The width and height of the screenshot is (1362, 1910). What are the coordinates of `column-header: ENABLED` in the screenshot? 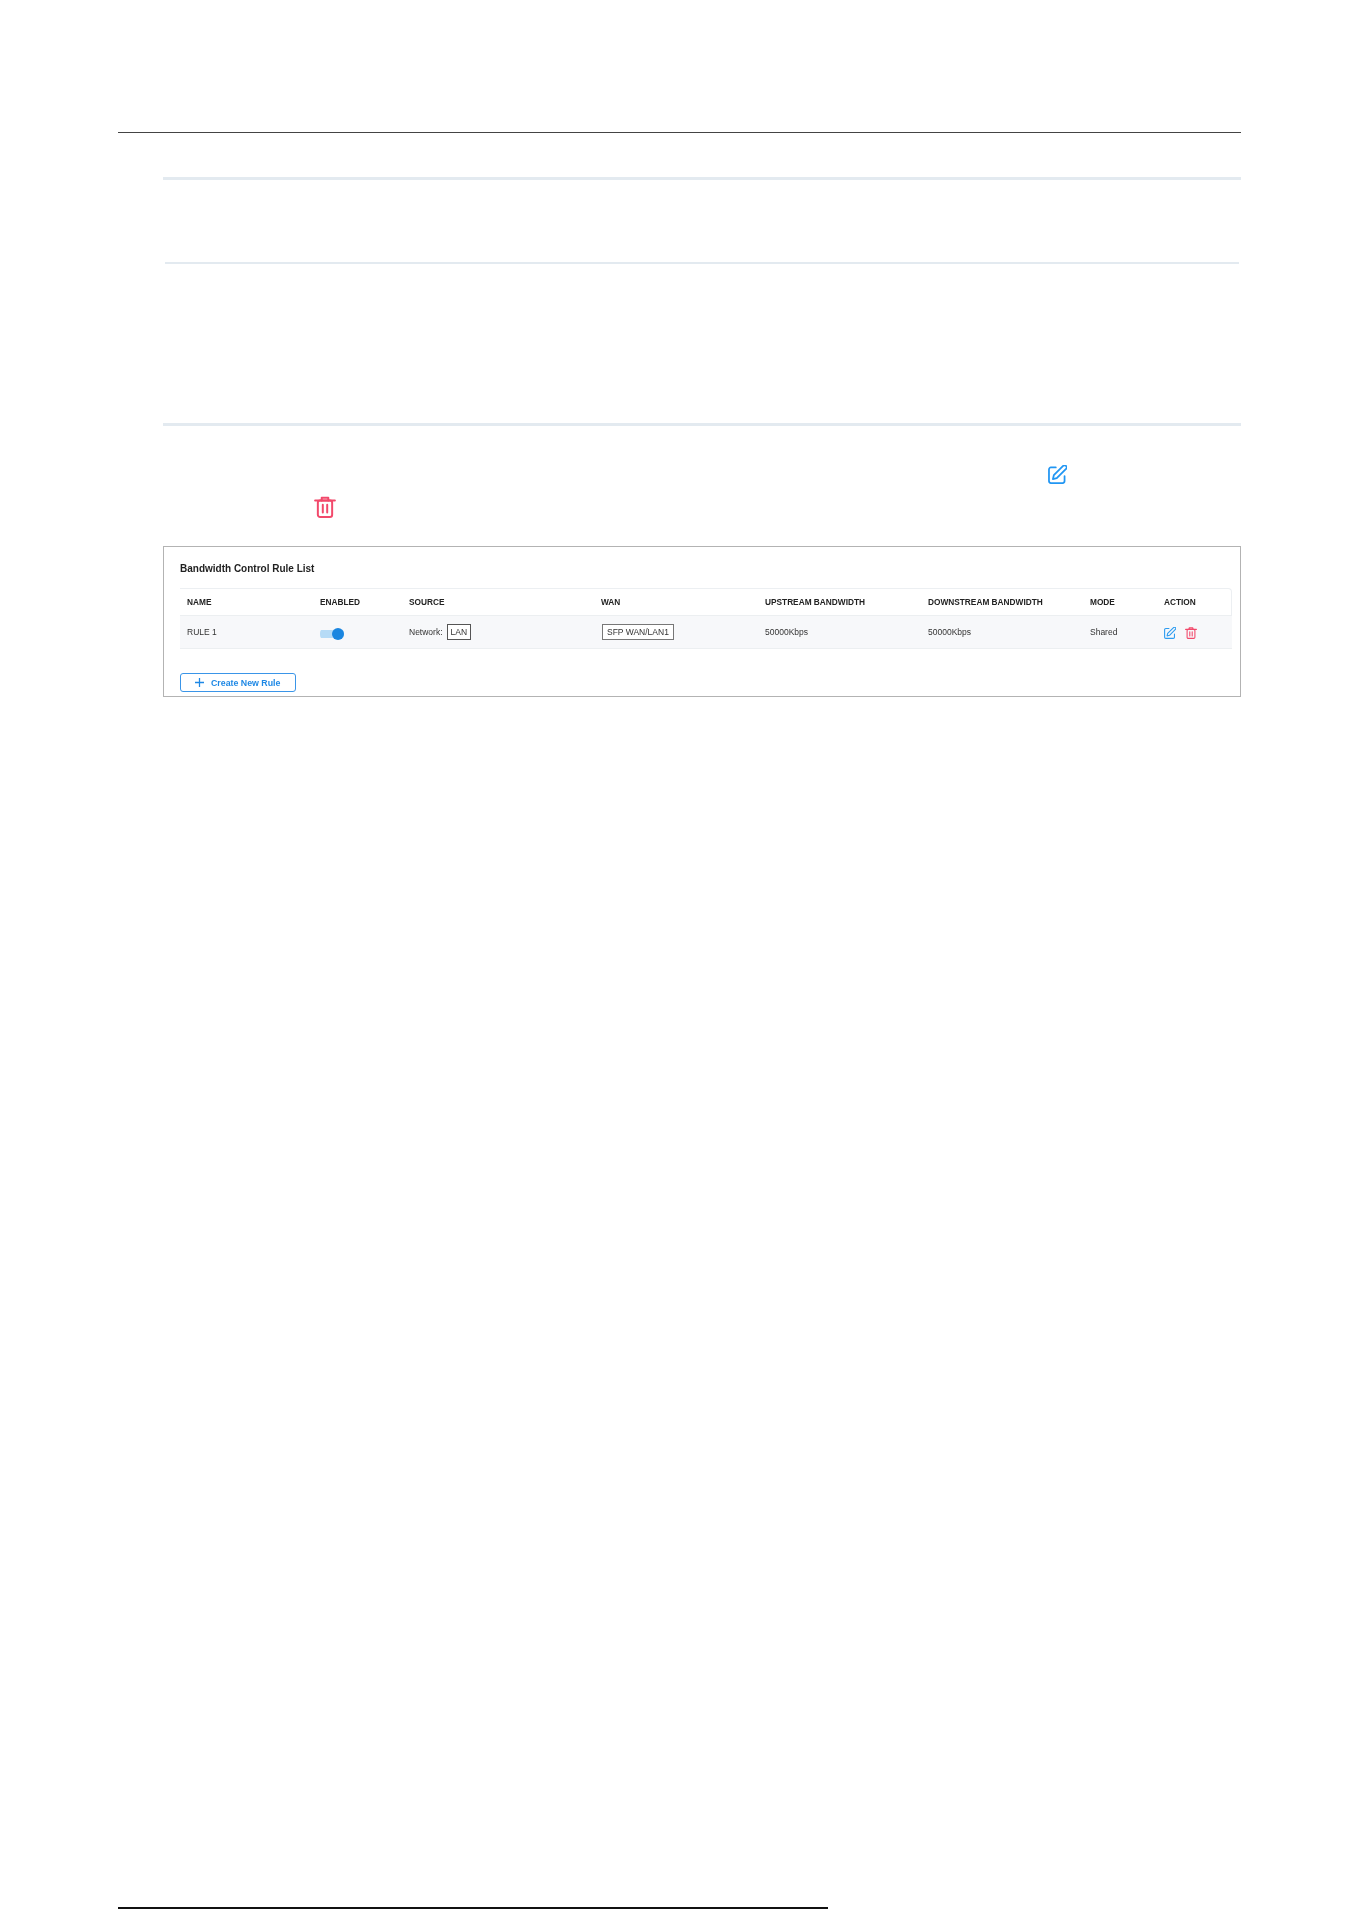 It's located at (340, 602).